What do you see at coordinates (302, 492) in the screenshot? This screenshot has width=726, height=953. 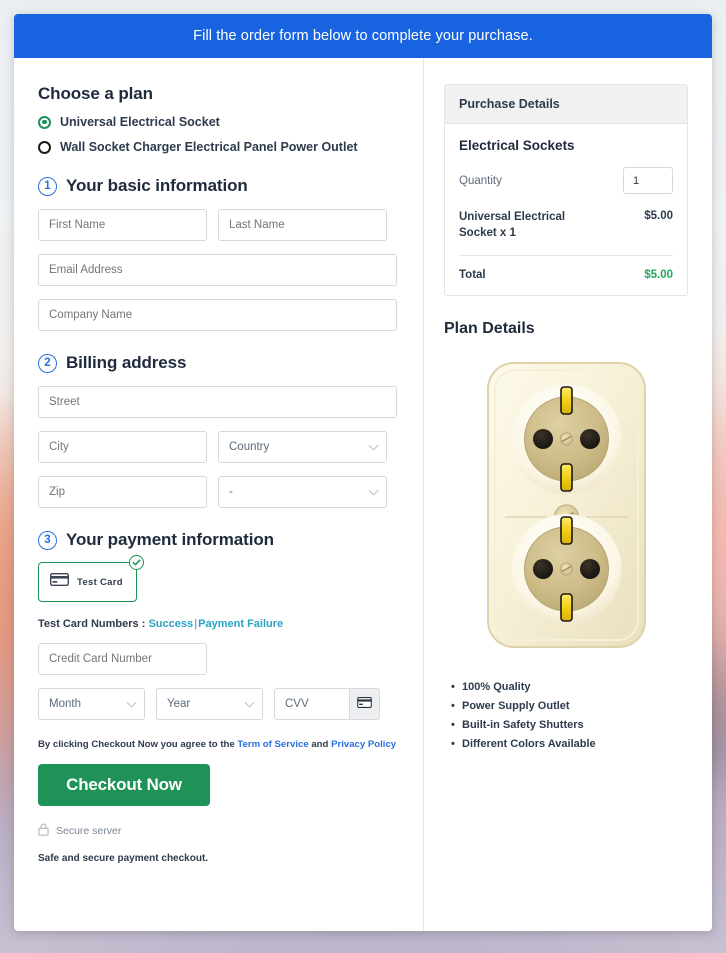 I see `state-select: -` at bounding box center [302, 492].